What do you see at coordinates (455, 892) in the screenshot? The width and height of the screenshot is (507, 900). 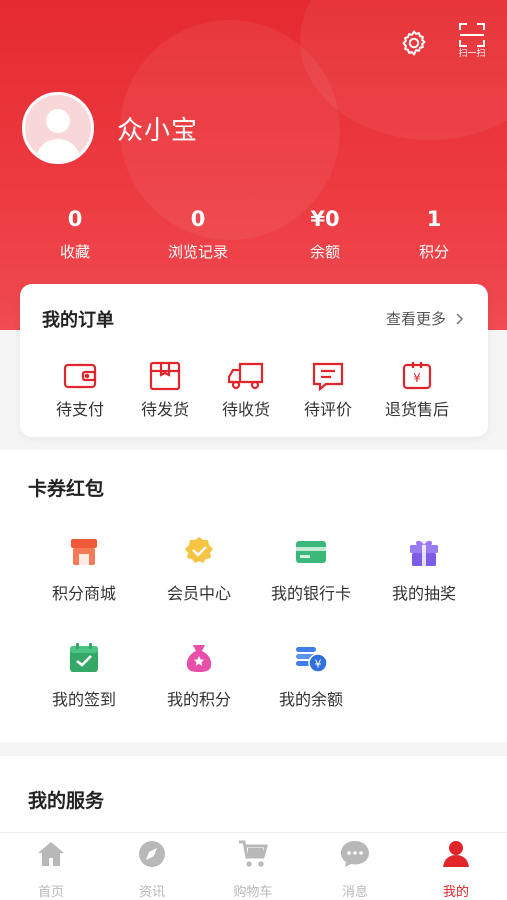 I see `tab-label: 我的` at bounding box center [455, 892].